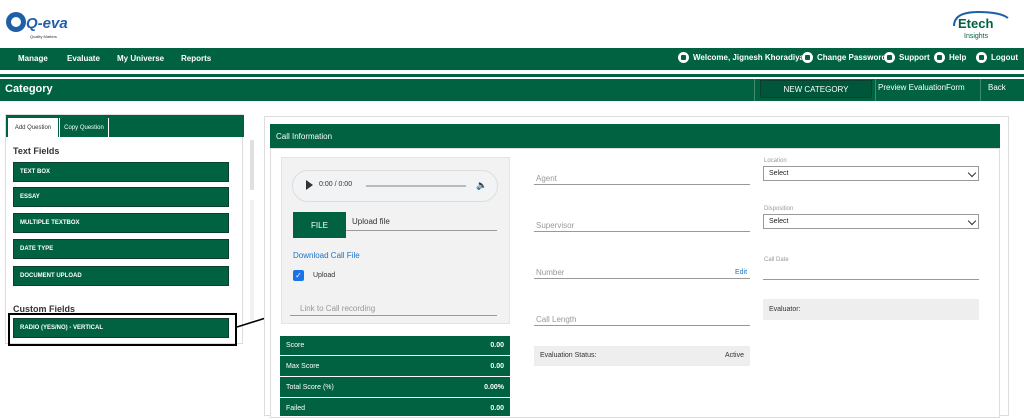 This screenshot has width=1024, height=419. Describe the element at coordinates (816, 89) in the screenshot. I see `new-category-button: NEW CATEGORY` at that location.